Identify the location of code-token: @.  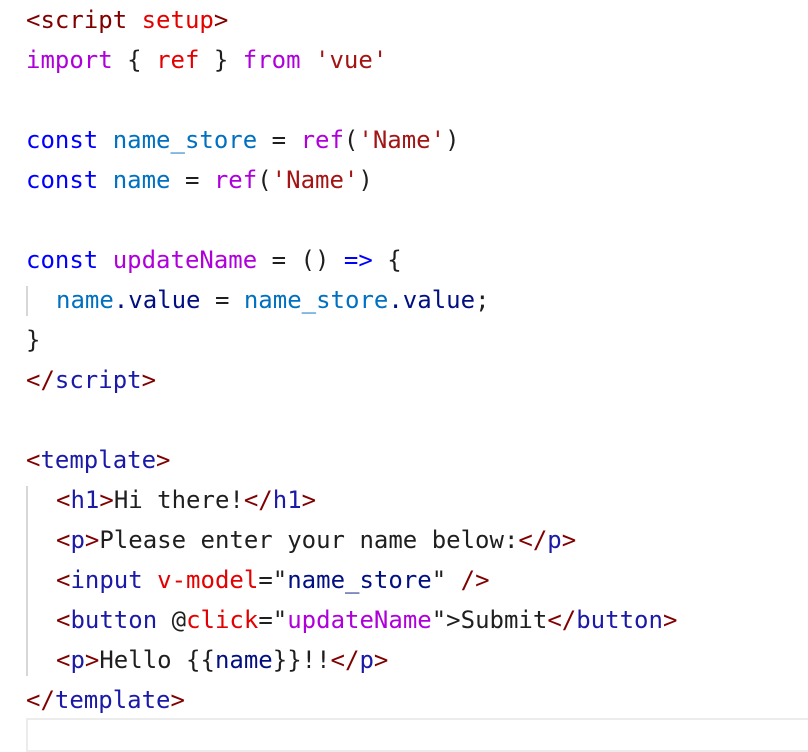
(172, 620).